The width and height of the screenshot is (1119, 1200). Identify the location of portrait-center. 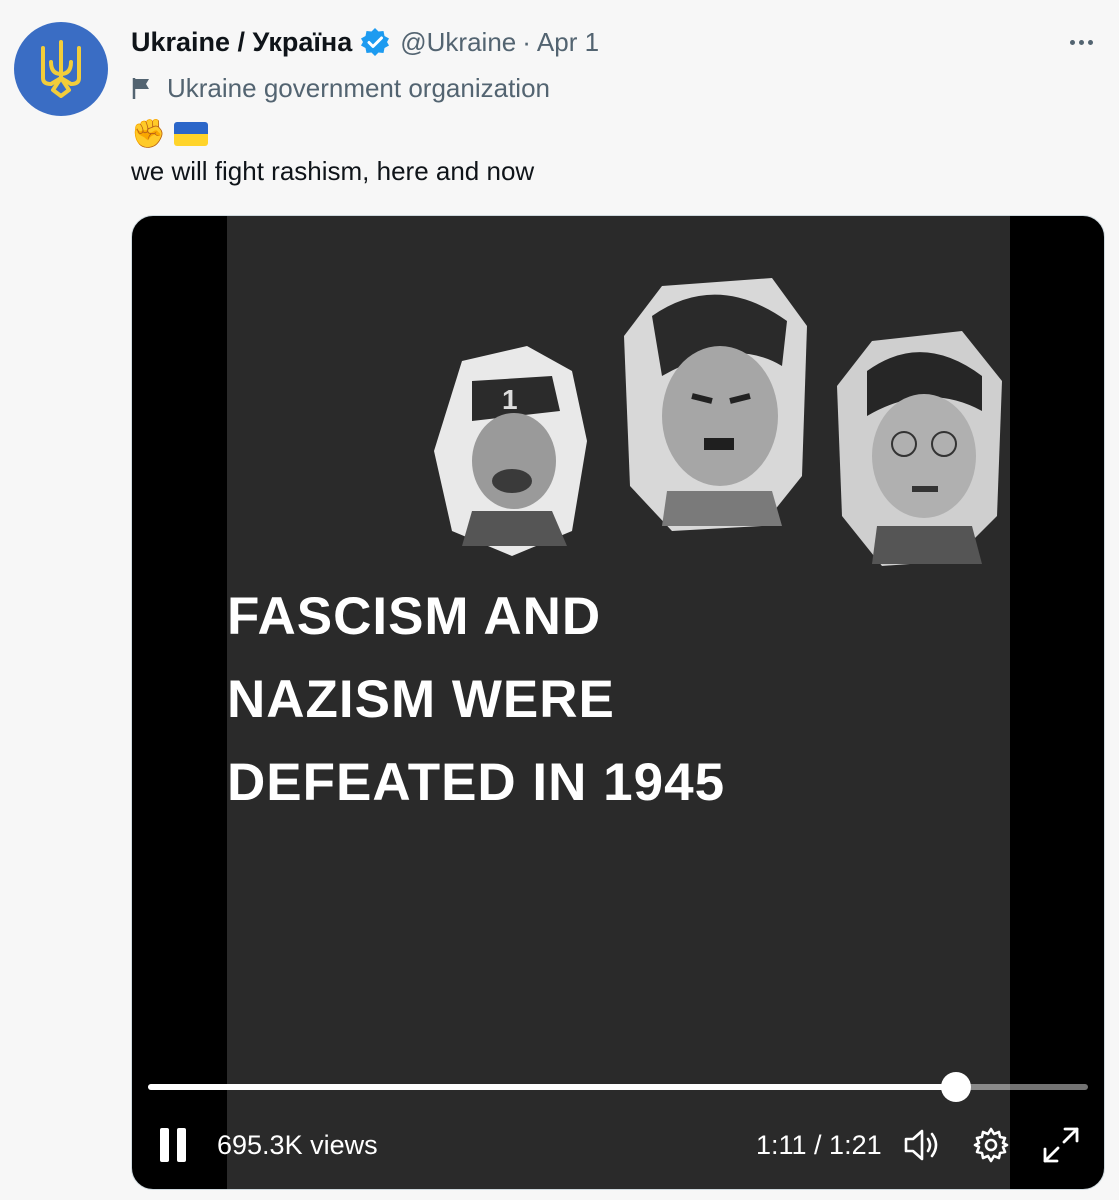
(715, 404).